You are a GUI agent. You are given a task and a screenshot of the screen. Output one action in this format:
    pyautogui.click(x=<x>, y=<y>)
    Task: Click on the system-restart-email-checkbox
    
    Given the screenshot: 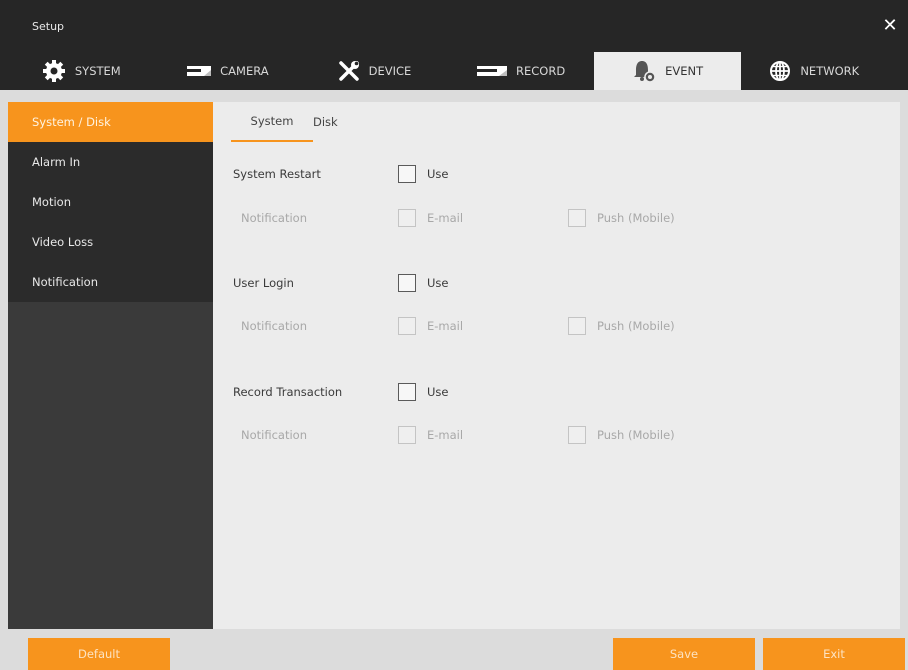 What is the action you would take?
    pyautogui.click(x=407, y=218)
    